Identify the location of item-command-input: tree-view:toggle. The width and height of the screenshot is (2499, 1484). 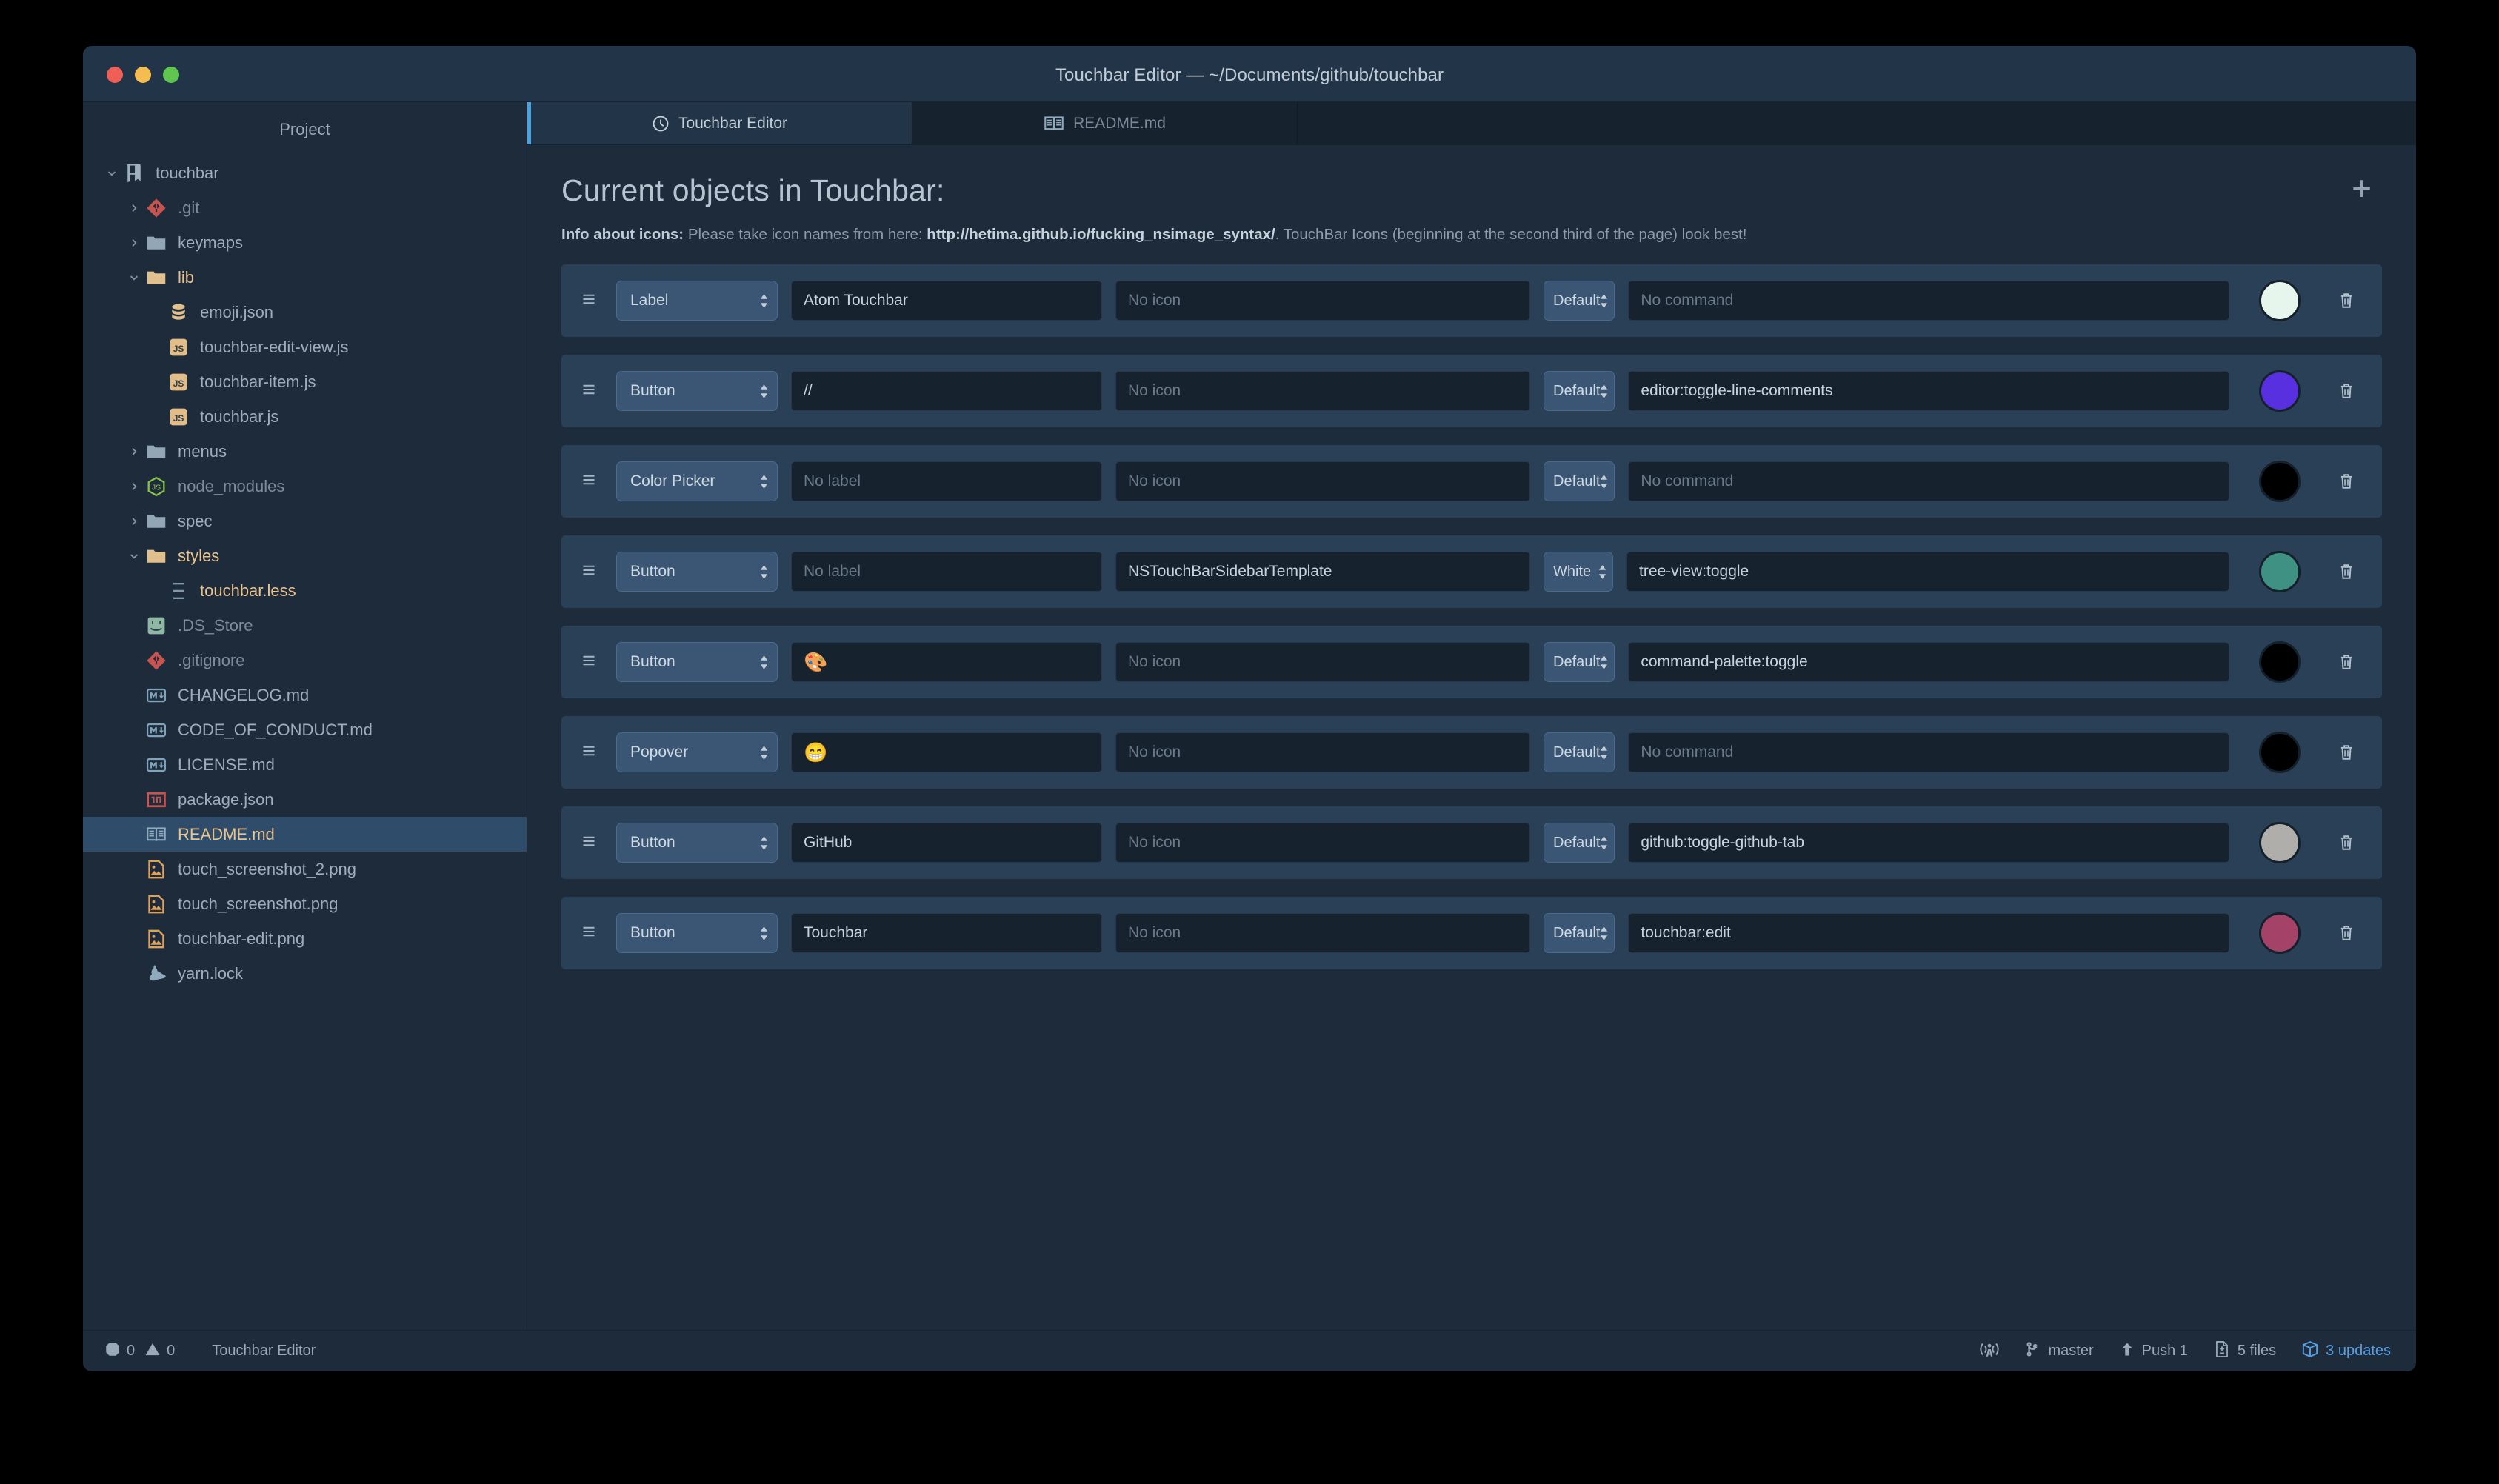
(1927, 572).